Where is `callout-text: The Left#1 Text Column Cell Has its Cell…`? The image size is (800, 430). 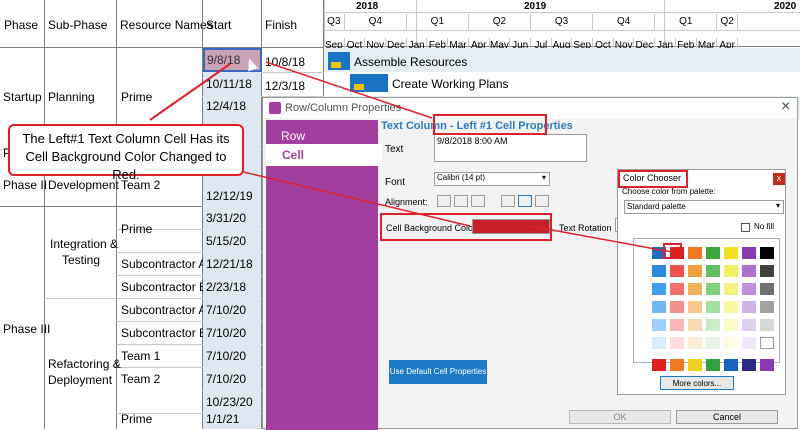 callout-text: The Left#1 Text Column Cell Has its Cell… is located at coordinates (126, 156).